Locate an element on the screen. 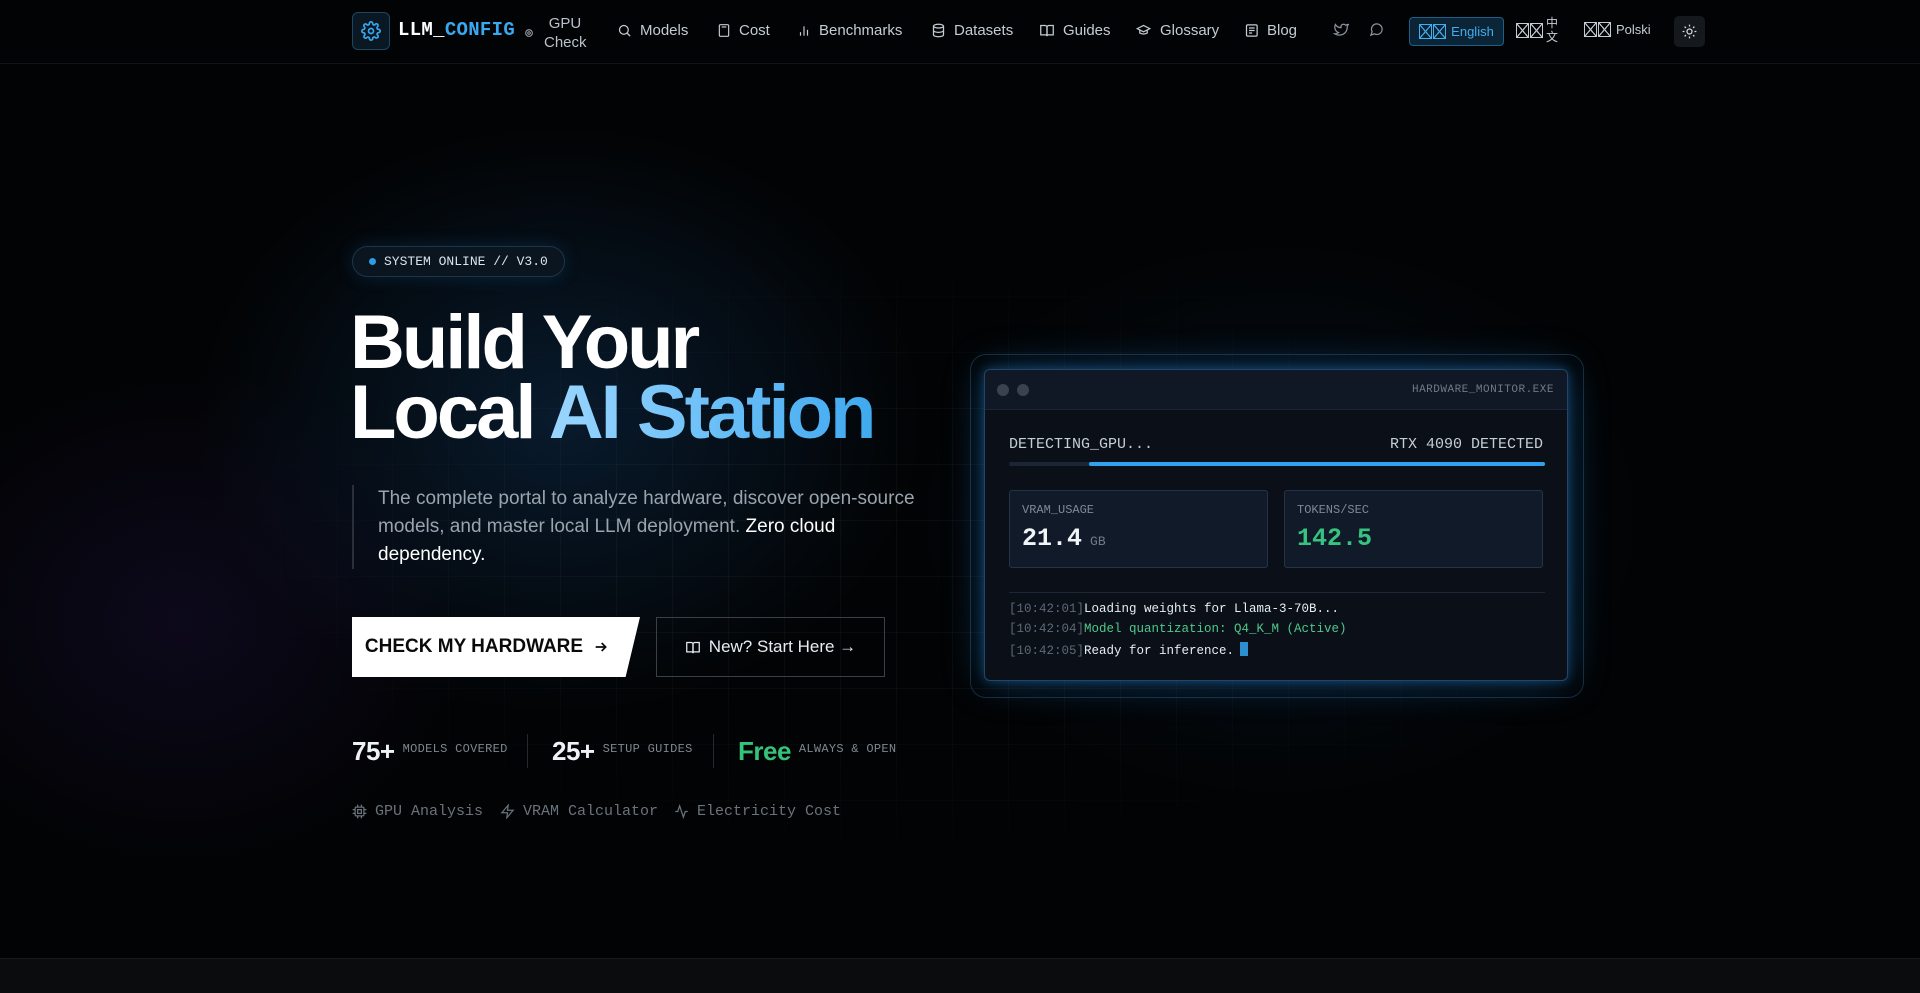 This screenshot has height=993, width=1920. hero-title-line-2: Local AI Station is located at coordinates (613, 413).